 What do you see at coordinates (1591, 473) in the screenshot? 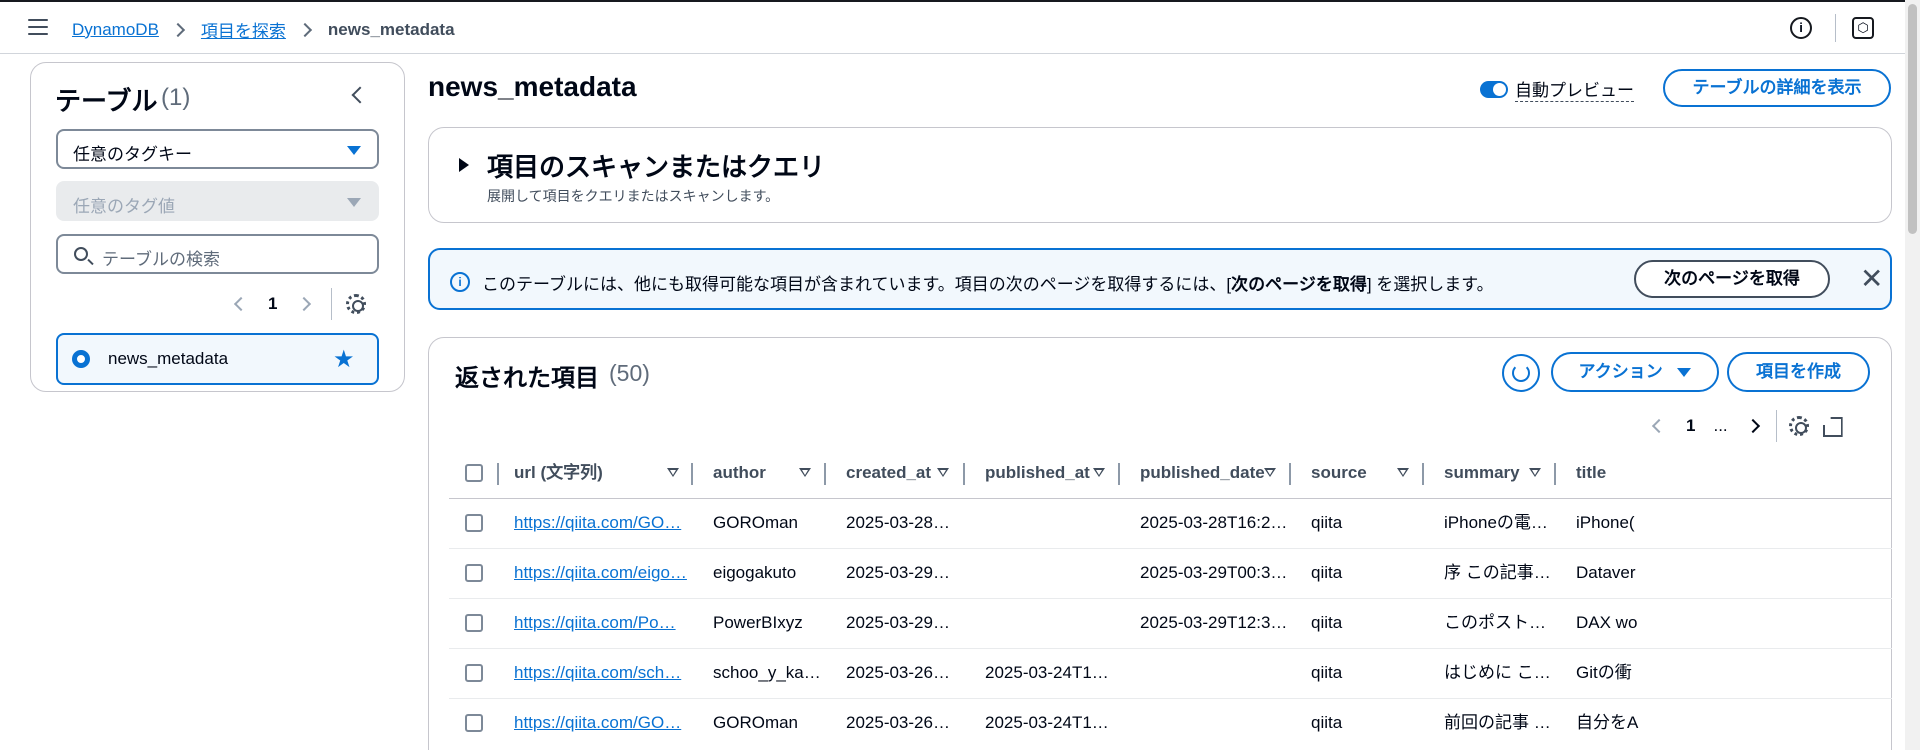
I see `column-header-title: title` at bounding box center [1591, 473].